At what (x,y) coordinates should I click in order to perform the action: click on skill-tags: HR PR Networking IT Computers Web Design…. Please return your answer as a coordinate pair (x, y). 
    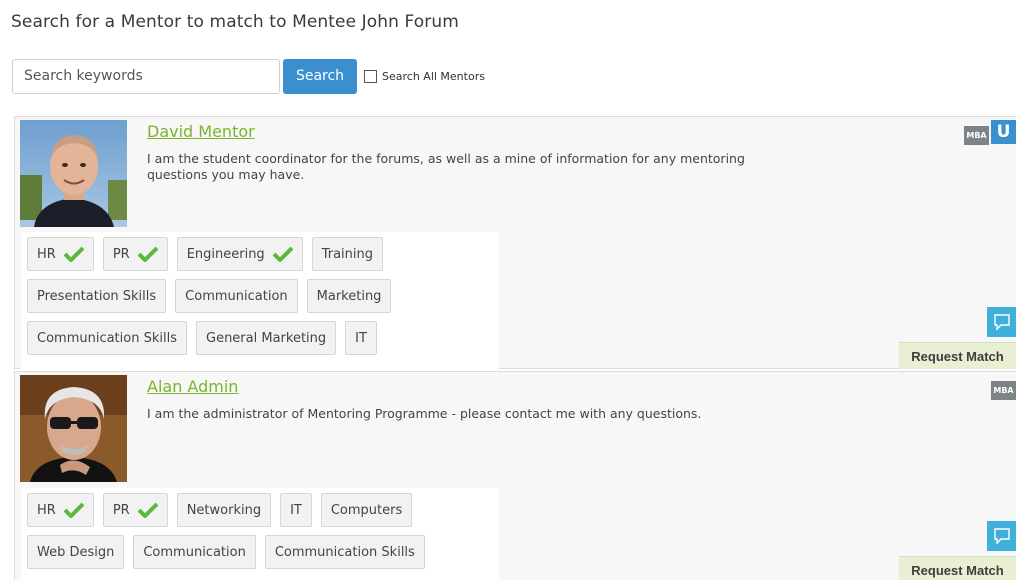
    Looking at the image, I should click on (260, 534).